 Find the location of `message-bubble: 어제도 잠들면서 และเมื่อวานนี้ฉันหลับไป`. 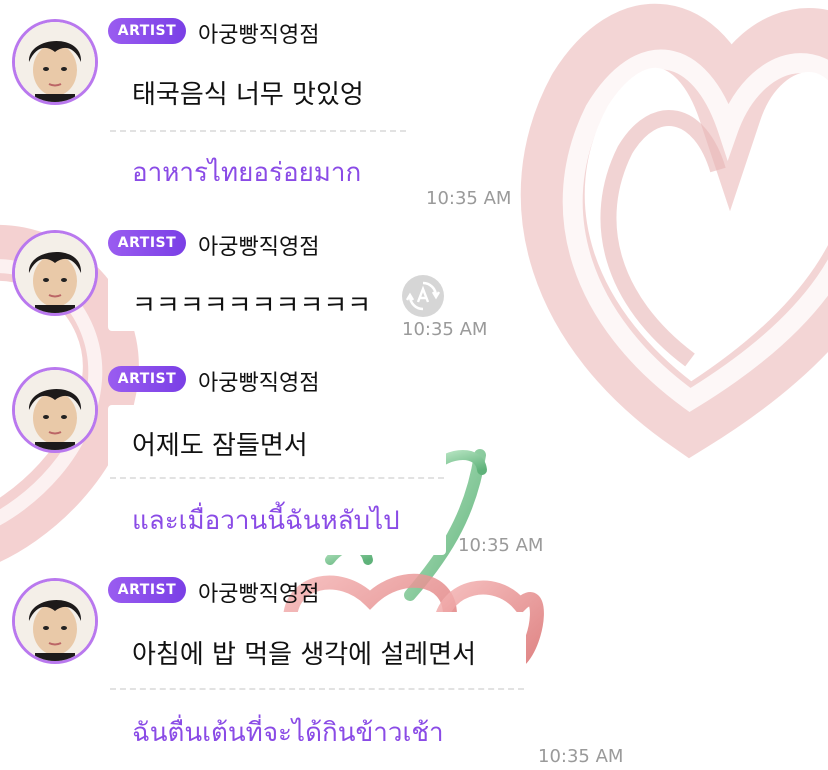

message-bubble: 어제도 잠들면서 และเมื่อวานนี้ฉันหลับไป is located at coordinates (277, 480).